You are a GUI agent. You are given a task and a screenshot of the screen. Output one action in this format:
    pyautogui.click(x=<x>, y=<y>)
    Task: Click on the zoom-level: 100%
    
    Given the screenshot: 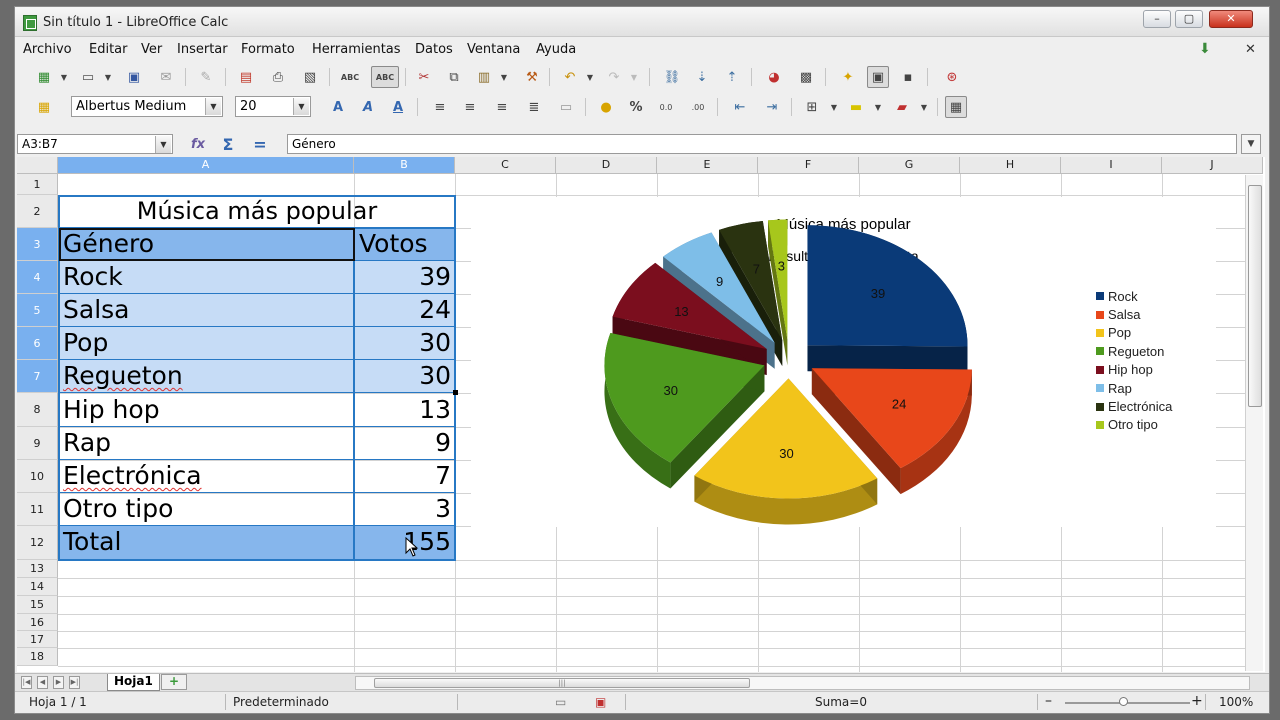 What is the action you would take?
    pyautogui.click(x=1236, y=702)
    